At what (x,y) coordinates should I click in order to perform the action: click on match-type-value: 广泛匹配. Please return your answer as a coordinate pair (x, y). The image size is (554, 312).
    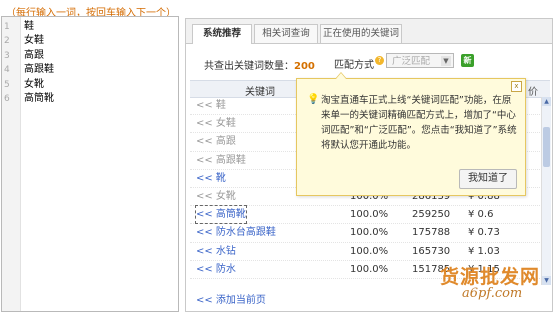
    Looking at the image, I should click on (411, 61).